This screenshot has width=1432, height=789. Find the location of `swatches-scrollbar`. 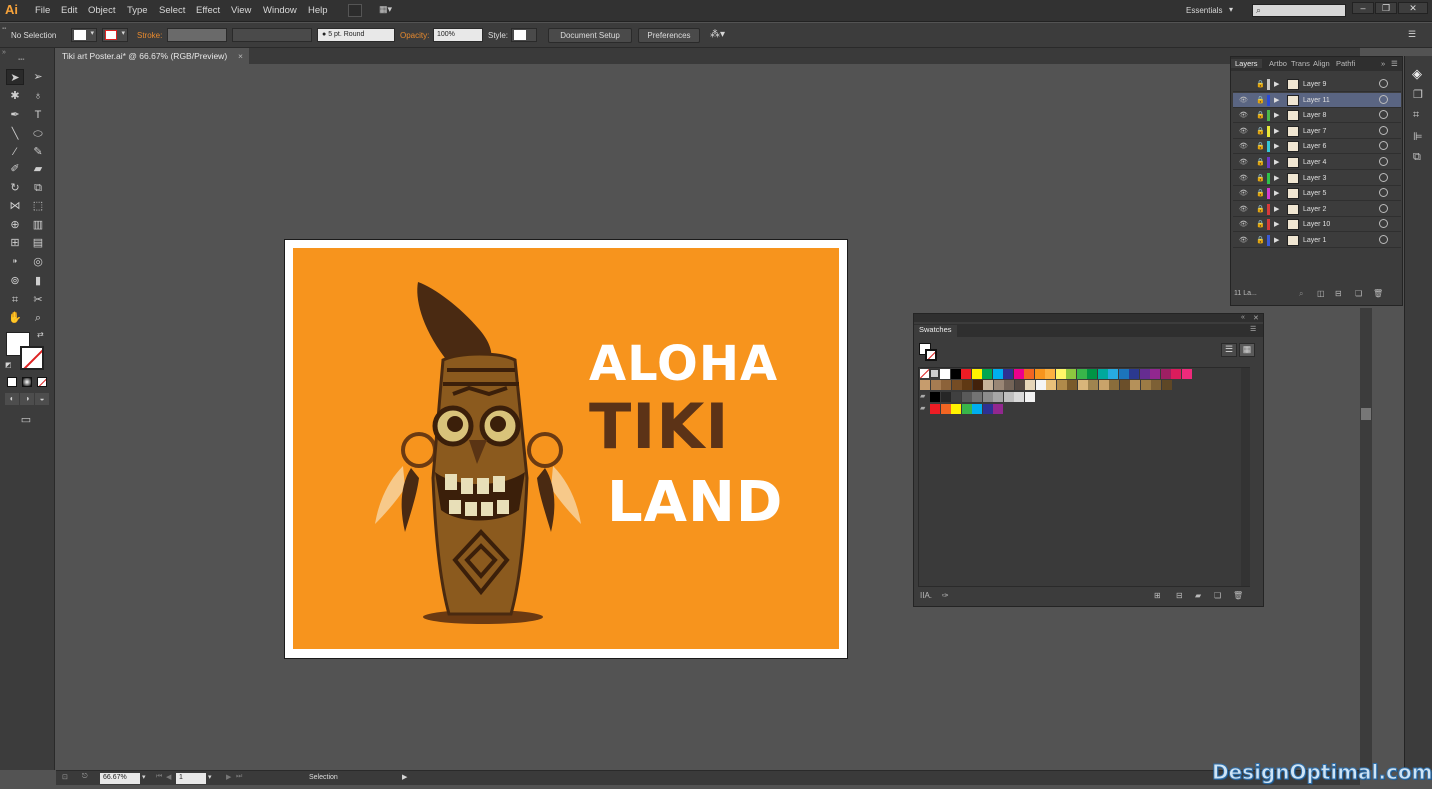

swatches-scrollbar is located at coordinates (1245, 477).